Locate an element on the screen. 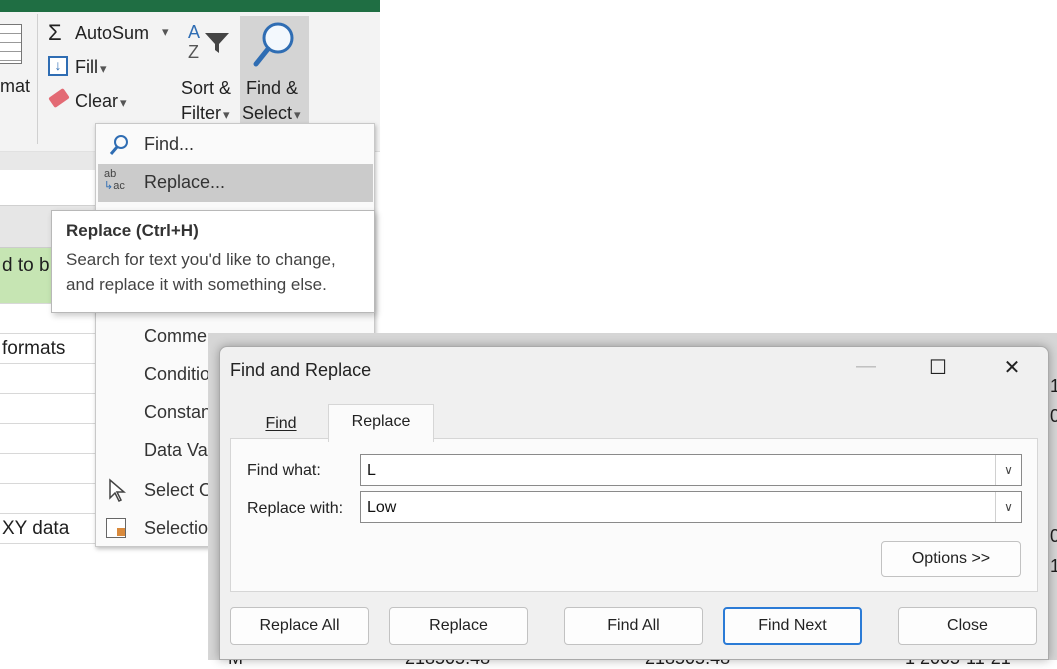  sheet-cell-formats: formats is located at coordinates (48, 349).